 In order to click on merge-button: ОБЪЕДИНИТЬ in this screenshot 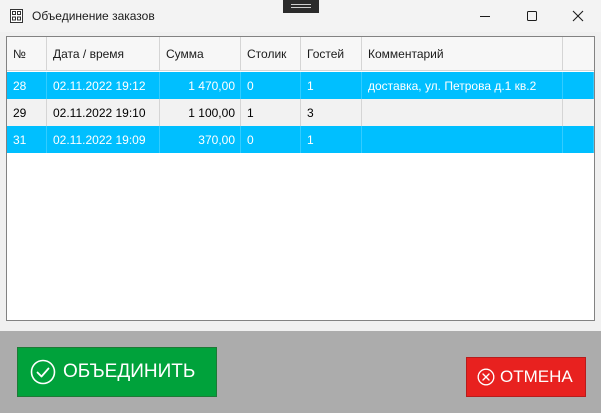, I will do `click(117, 372)`.